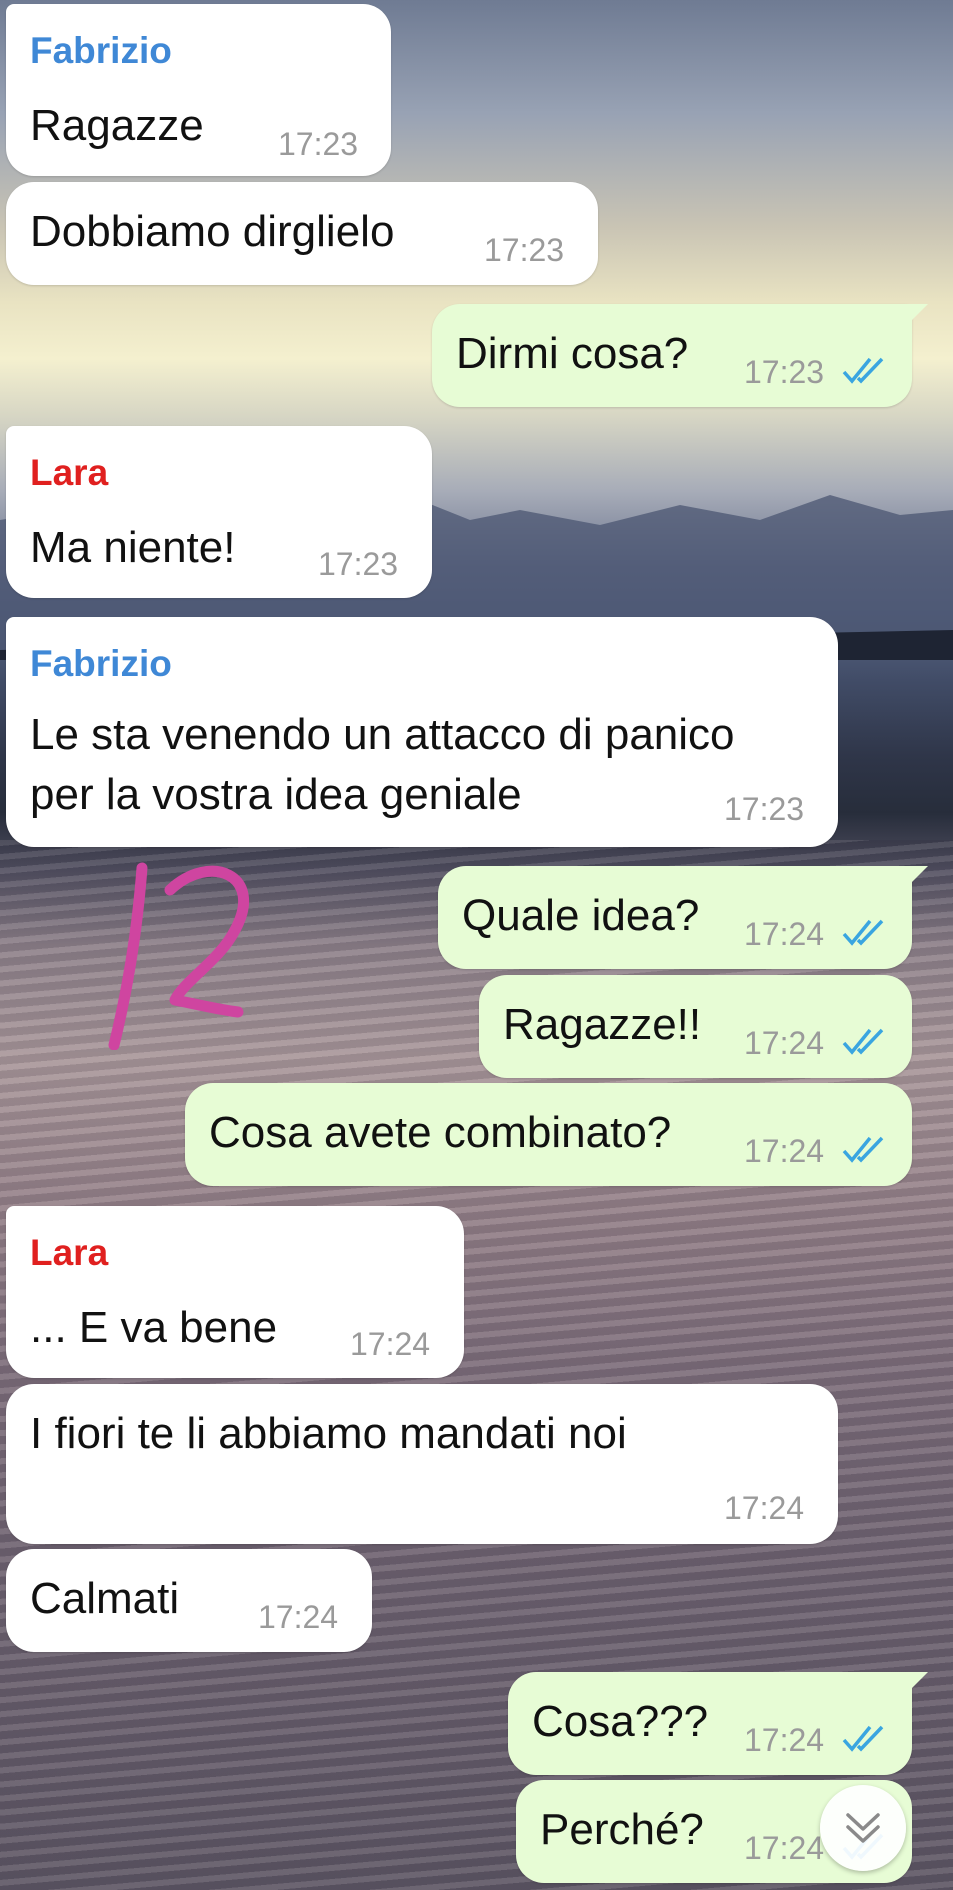  Describe the element at coordinates (235, 1292) in the screenshot. I see `message-bubble: Lara ... E va bene 17:24` at that location.